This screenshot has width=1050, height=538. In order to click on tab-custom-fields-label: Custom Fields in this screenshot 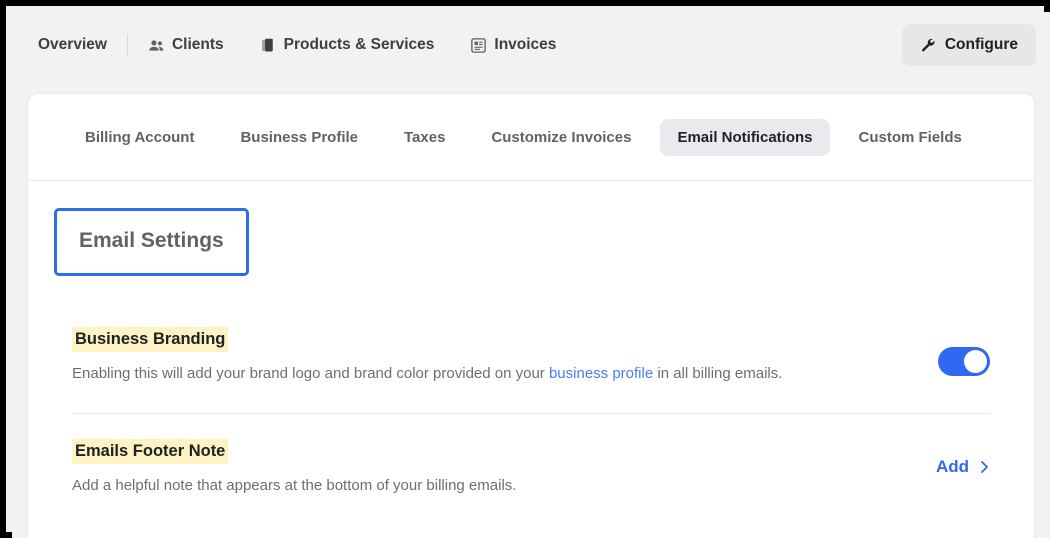, I will do `click(910, 137)`.